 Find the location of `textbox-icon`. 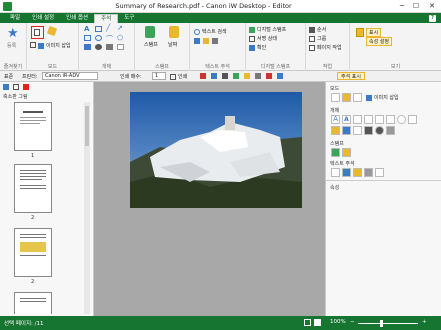

textbox-icon is located at coordinates (98, 29).